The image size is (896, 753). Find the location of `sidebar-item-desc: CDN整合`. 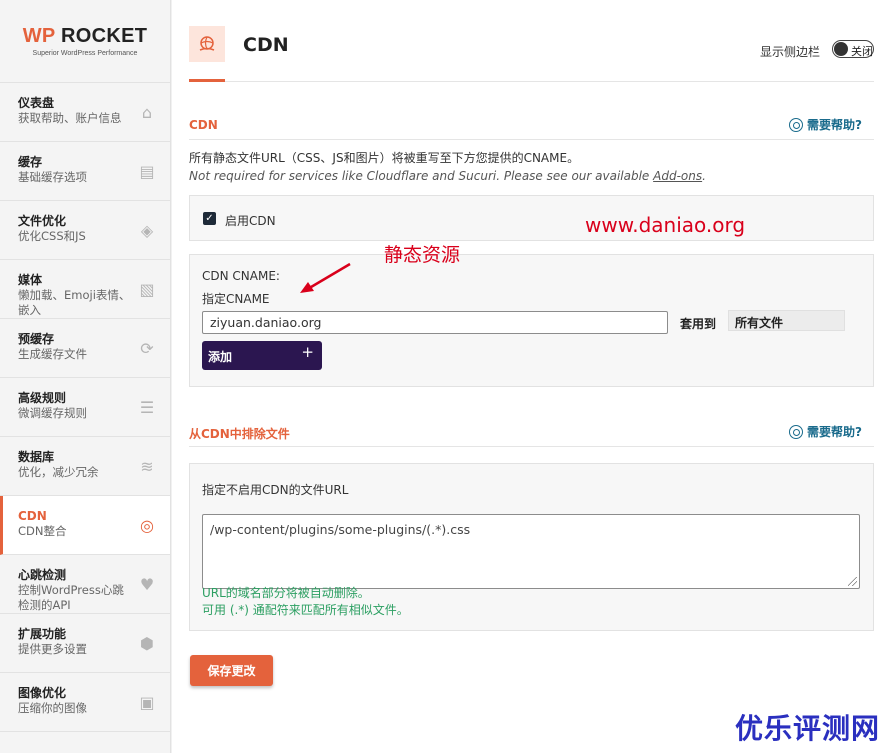

sidebar-item-desc: CDN整合 is located at coordinates (42, 531).